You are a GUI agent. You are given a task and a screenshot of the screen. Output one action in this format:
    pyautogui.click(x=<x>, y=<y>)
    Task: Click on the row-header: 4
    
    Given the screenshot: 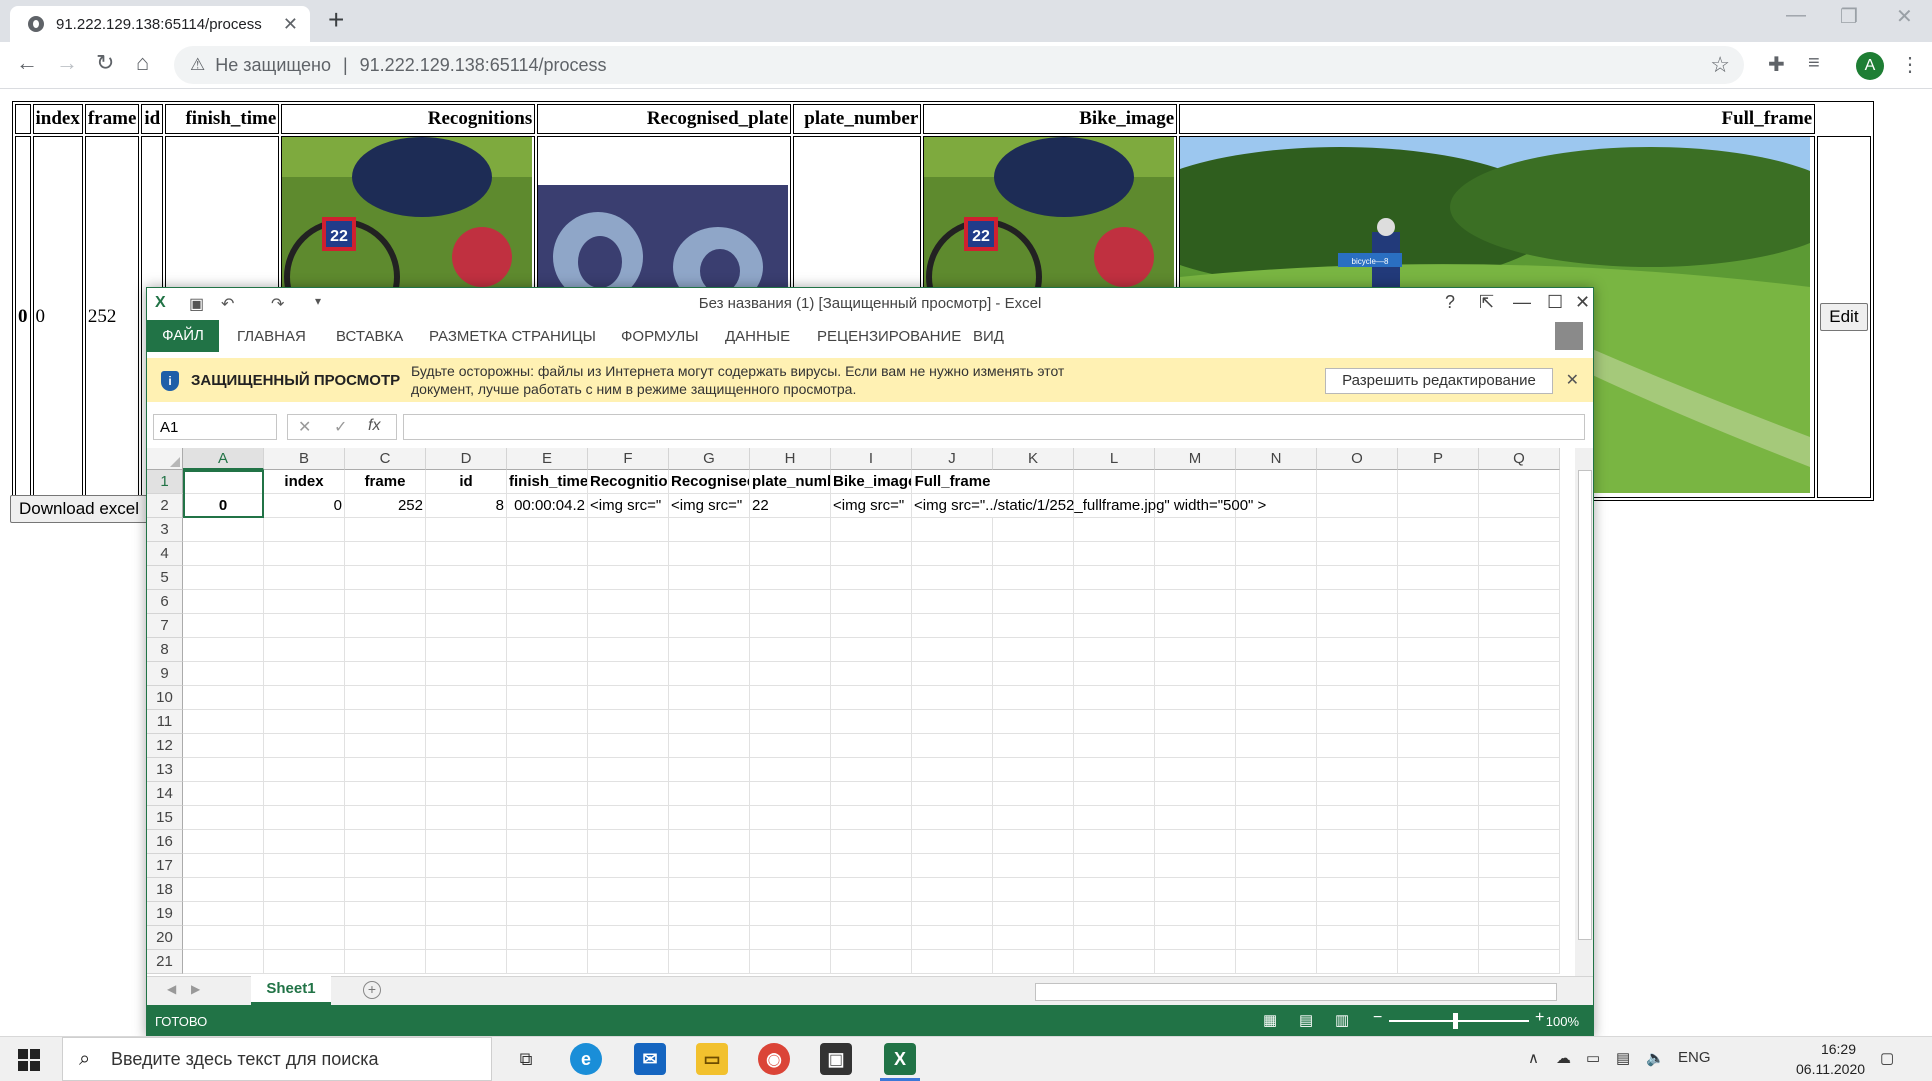 What is the action you would take?
    pyautogui.click(x=165, y=554)
    